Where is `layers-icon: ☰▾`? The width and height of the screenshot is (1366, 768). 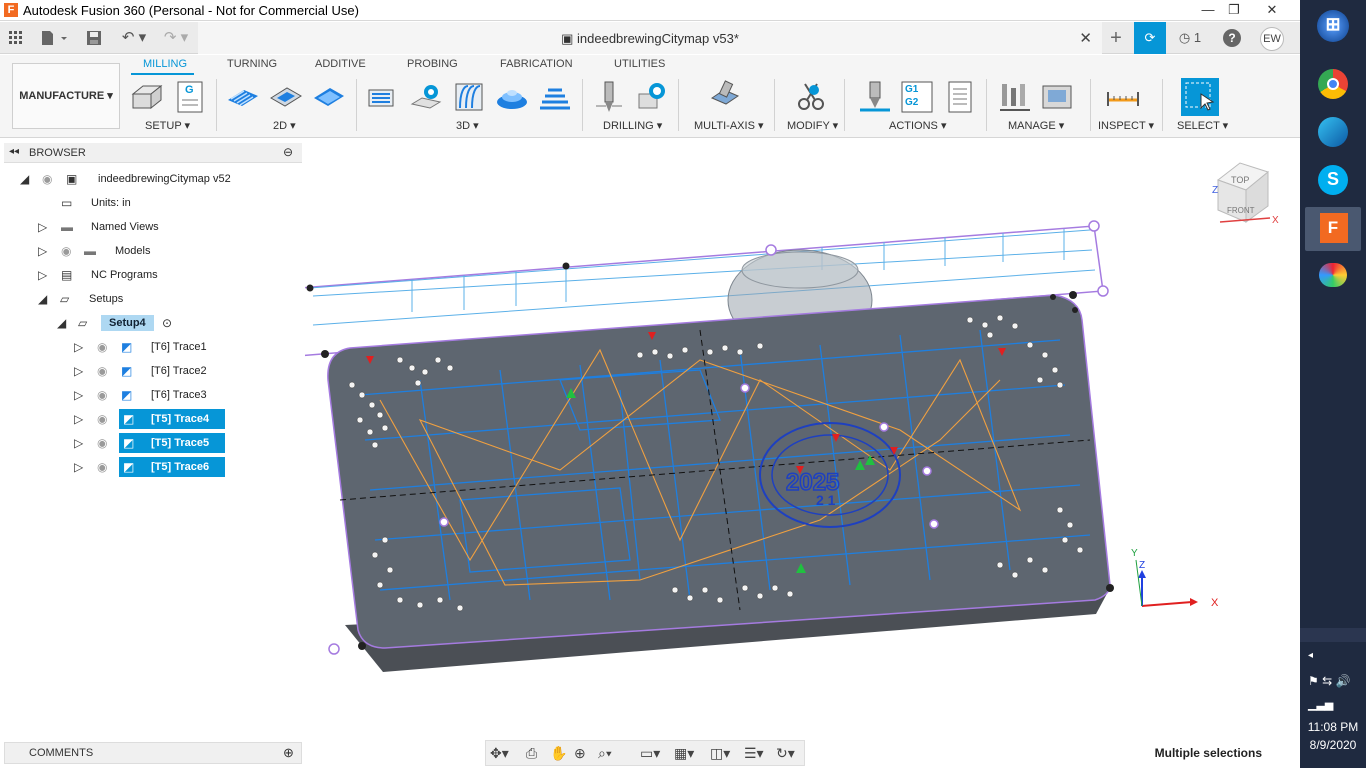
layers-icon: ☰▾ is located at coordinates (754, 753).